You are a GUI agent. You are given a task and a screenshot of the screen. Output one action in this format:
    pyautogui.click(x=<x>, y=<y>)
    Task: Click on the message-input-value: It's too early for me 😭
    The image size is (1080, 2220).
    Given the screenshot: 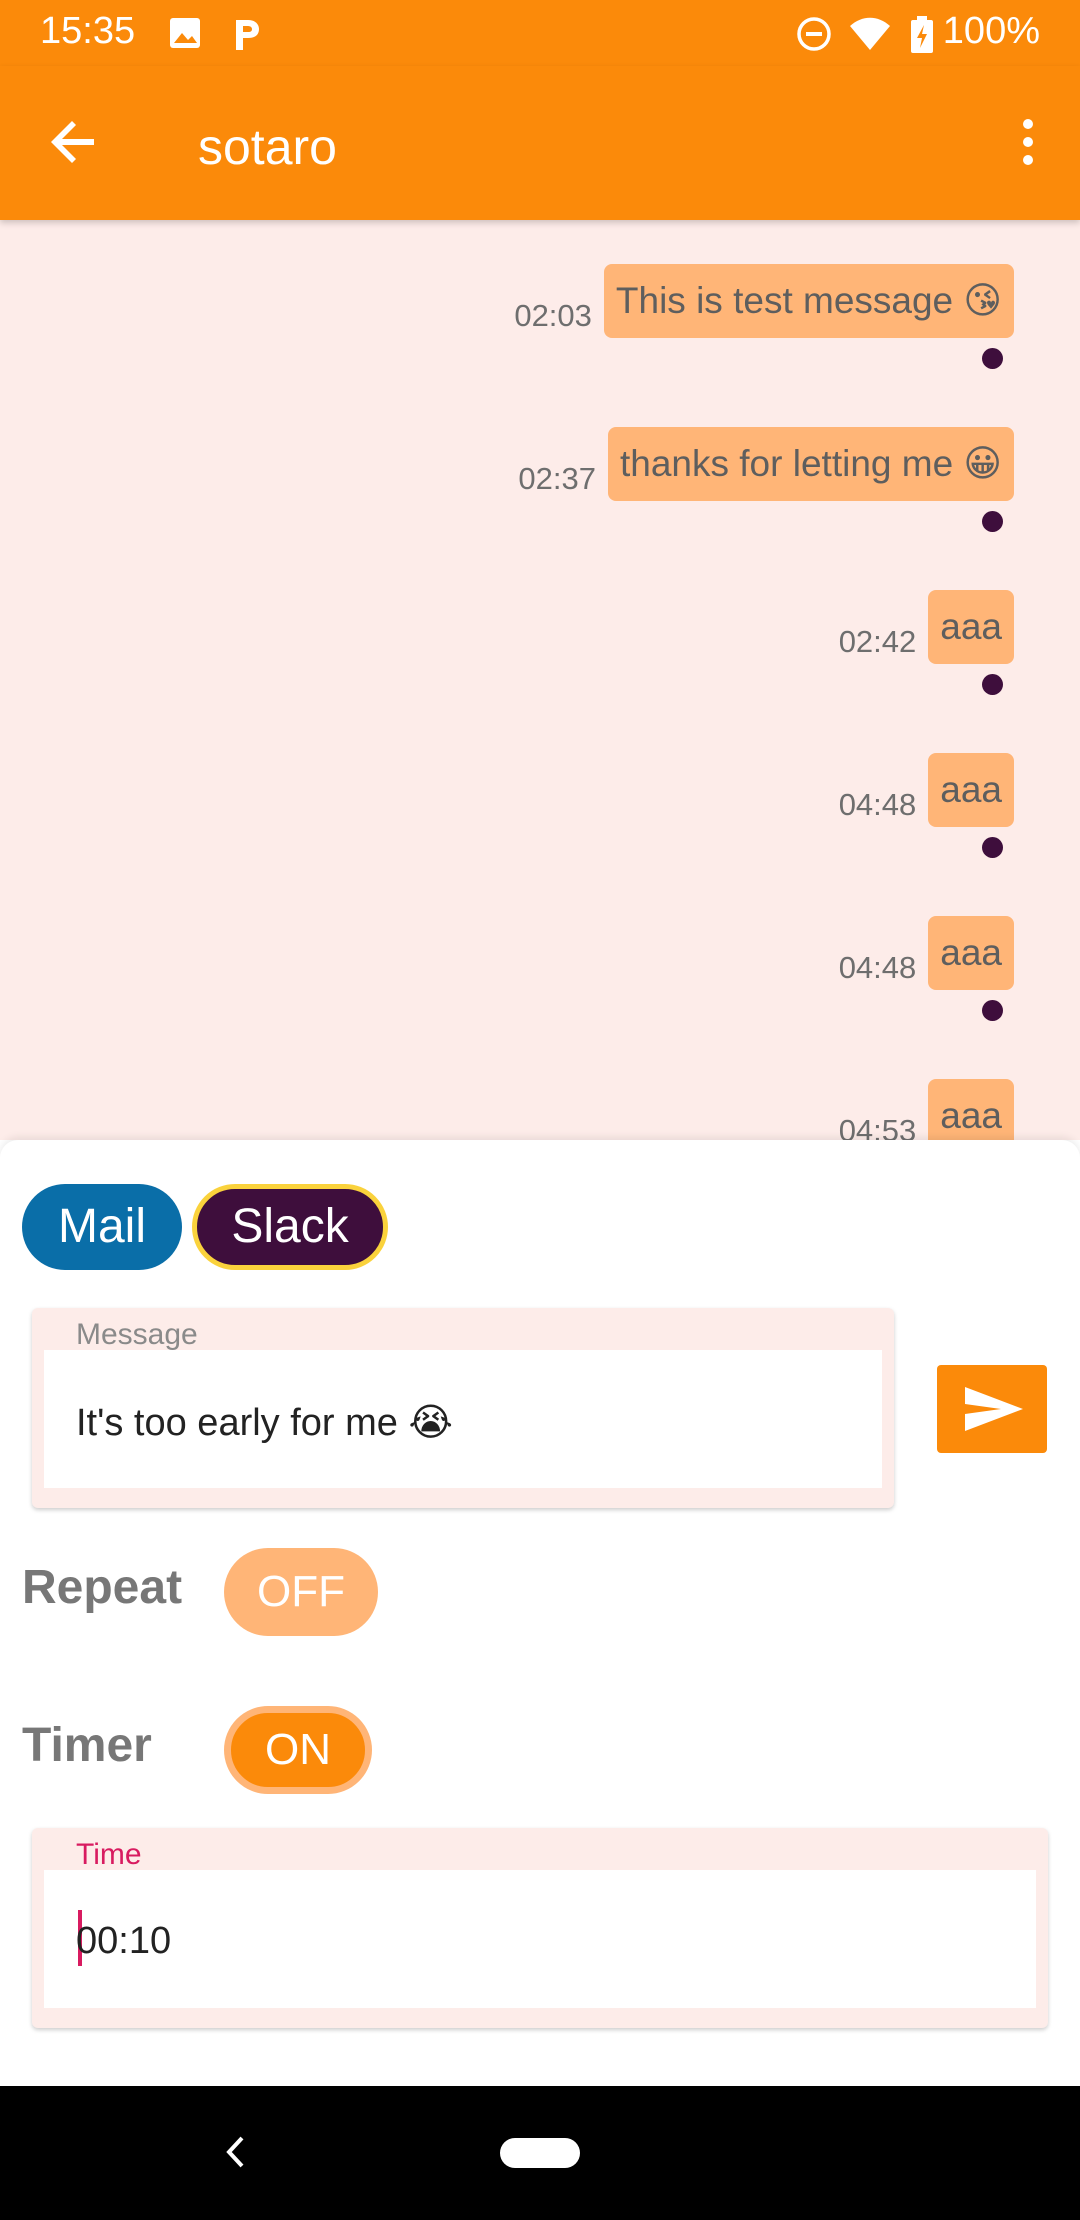 What is the action you would take?
    pyautogui.click(x=264, y=1423)
    